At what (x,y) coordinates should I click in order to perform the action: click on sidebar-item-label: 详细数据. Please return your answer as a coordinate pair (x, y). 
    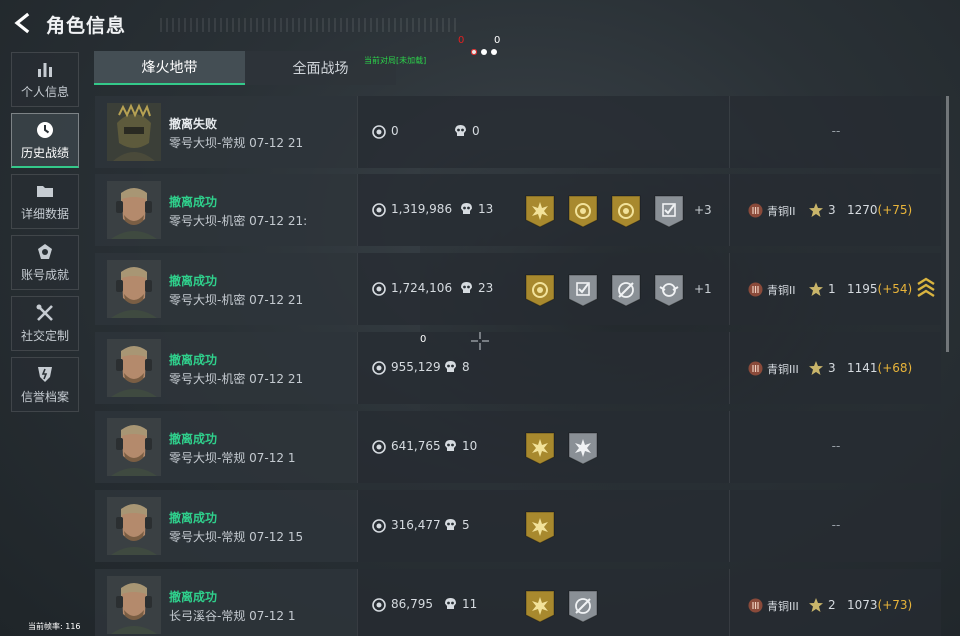
    Looking at the image, I should click on (44, 214).